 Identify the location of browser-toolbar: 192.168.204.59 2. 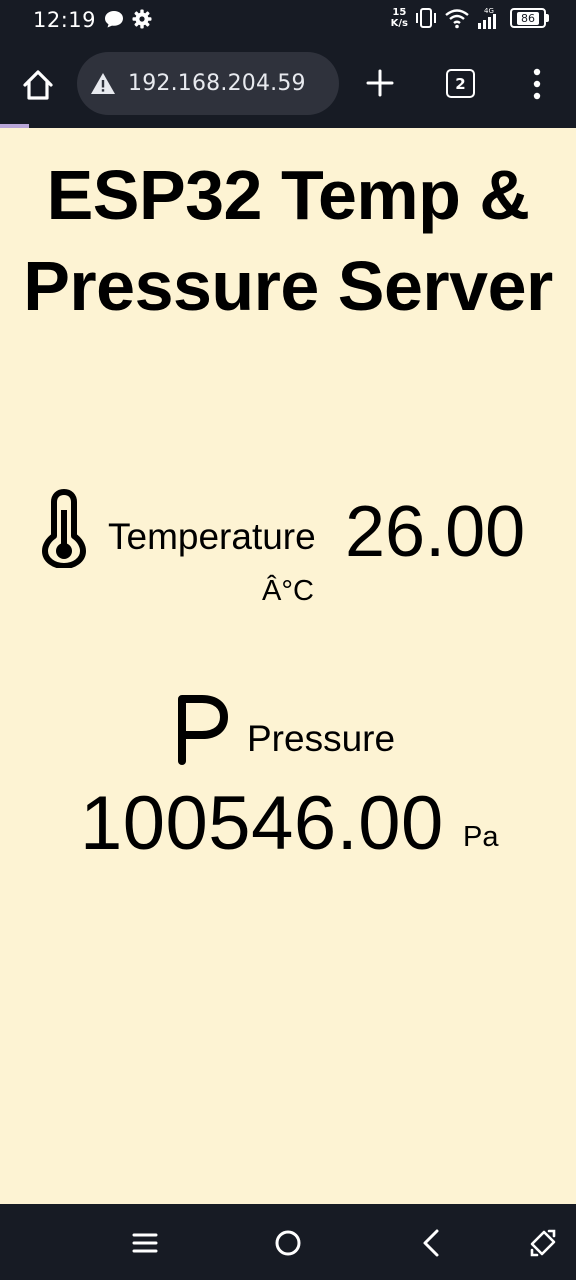
(288, 83).